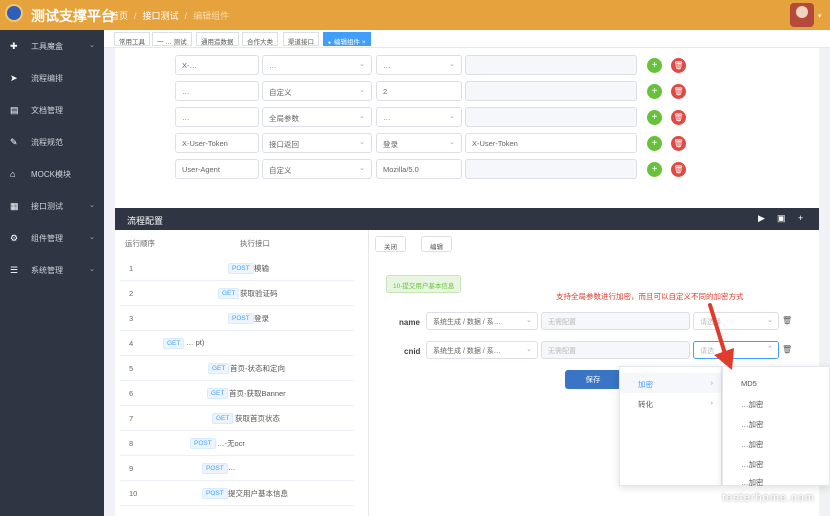 The image size is (830, 516). Describe the element at coordinates (280, 170) in the screenshot. I see `select-value: 自定义` at that location.